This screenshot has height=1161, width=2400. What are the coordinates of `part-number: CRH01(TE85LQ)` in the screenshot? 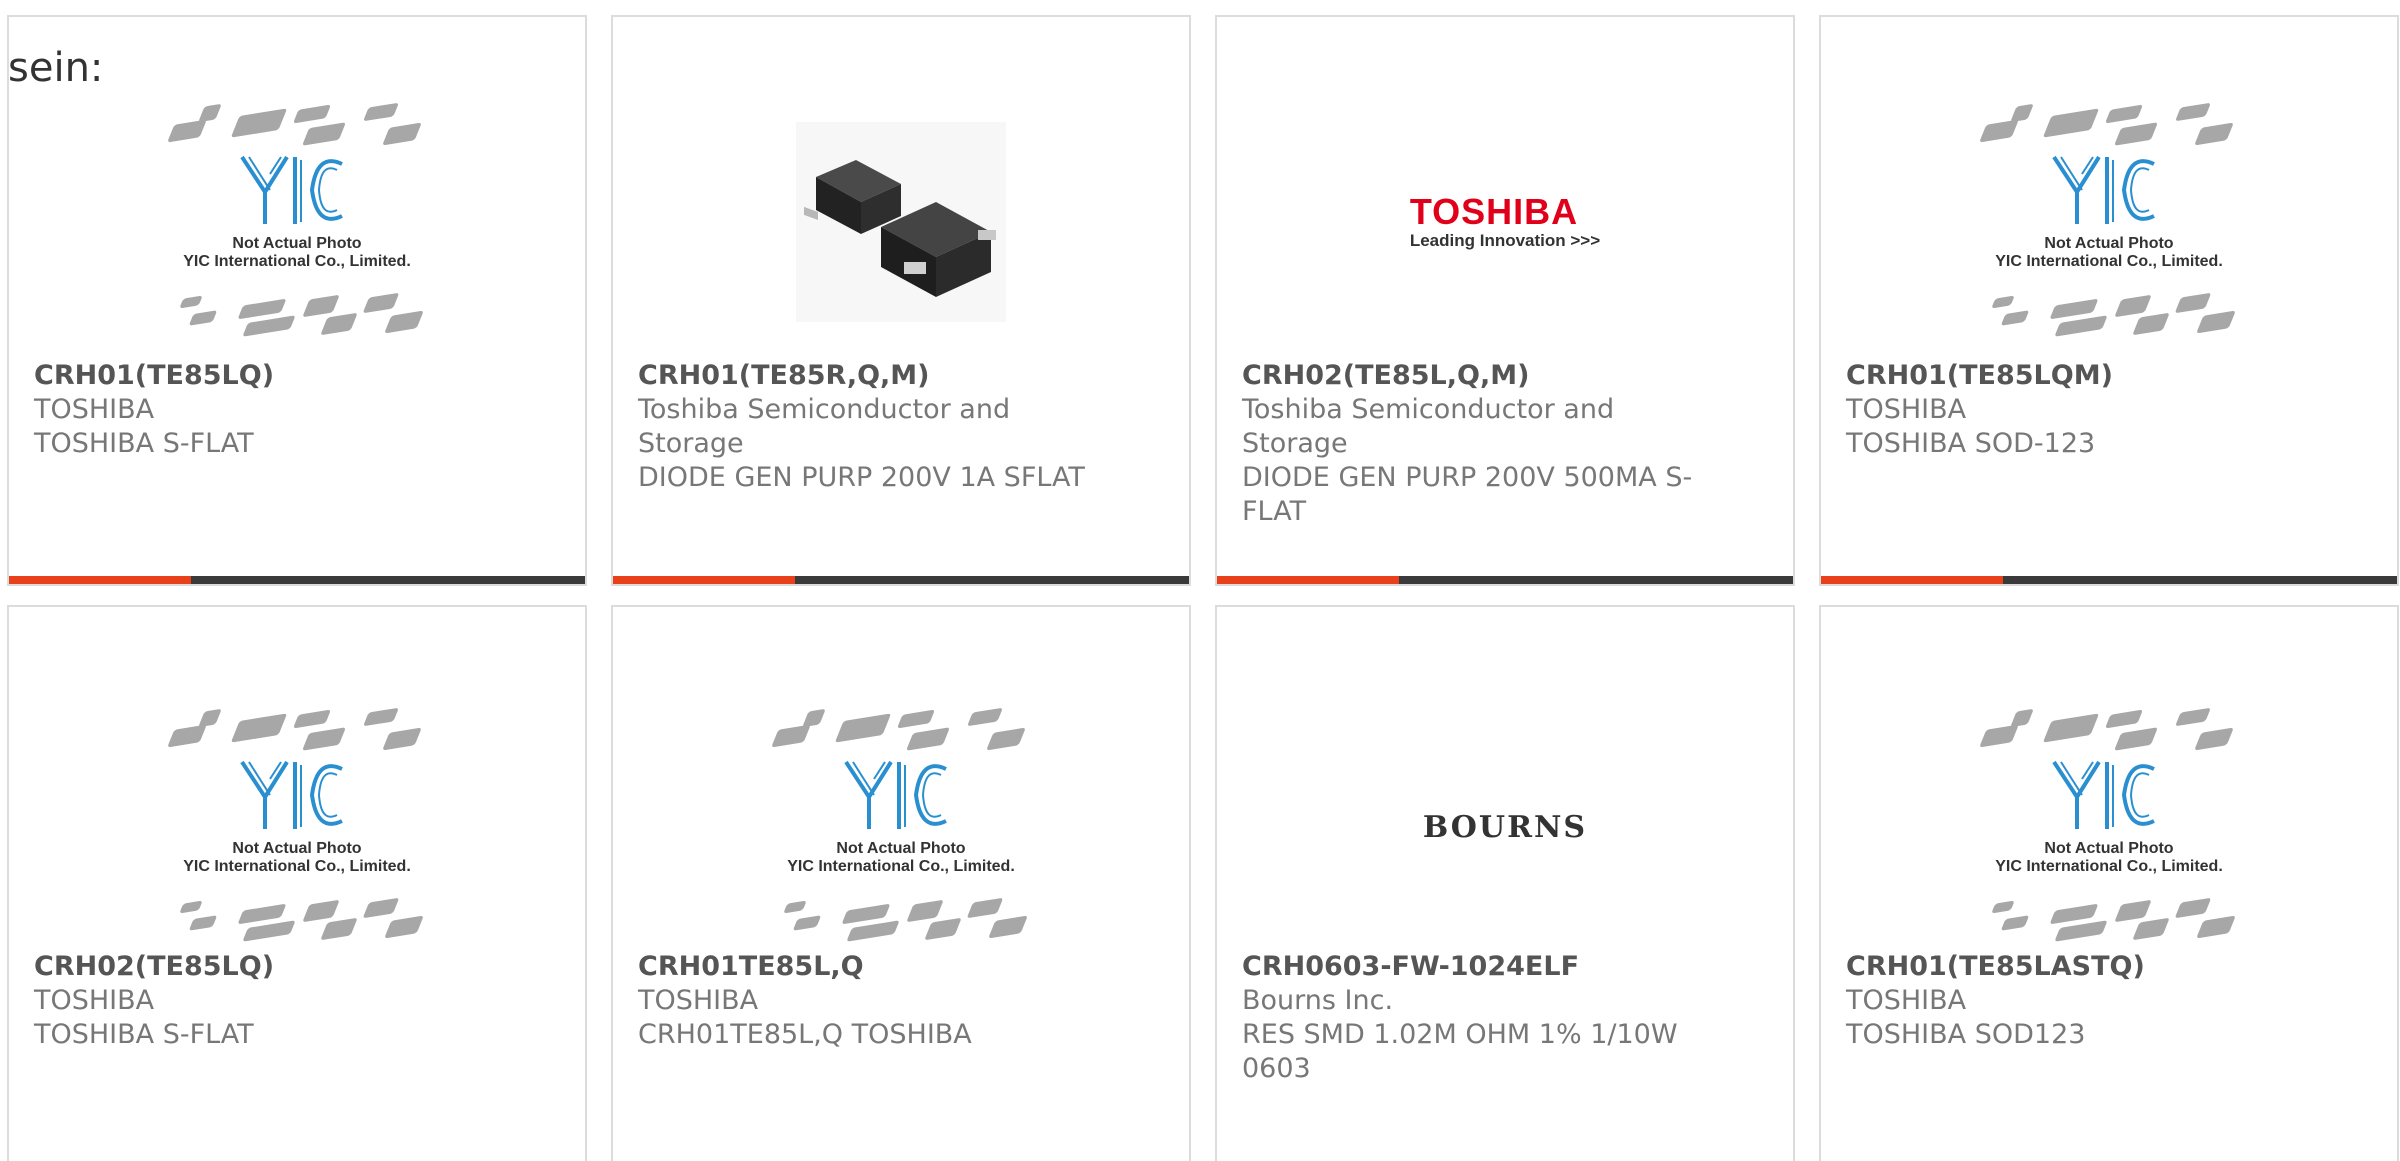 It's located at (269, 376).